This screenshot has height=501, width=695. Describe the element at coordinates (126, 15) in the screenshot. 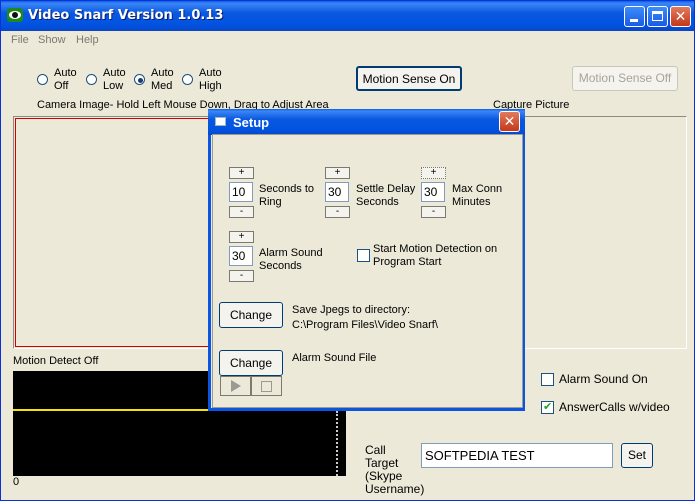

I see `window-title: Video Snarf Version 1.0.13` at that location.